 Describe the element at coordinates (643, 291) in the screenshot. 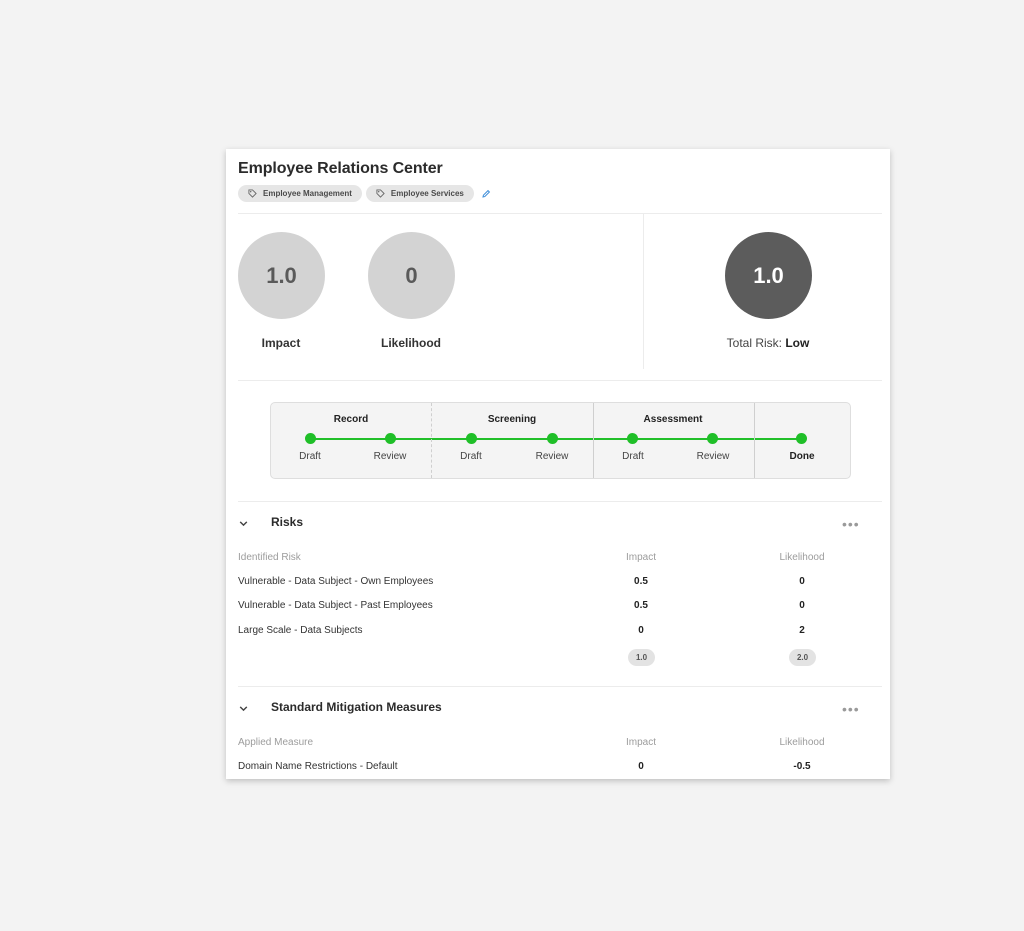

I see `divider-vertical` at that location.